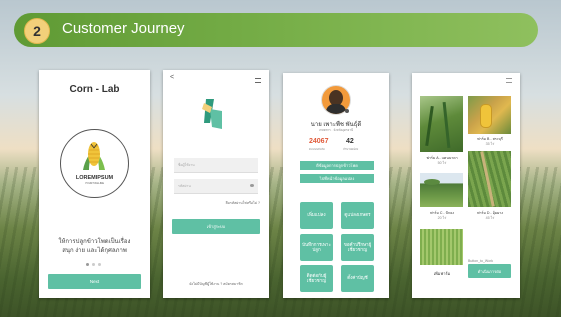  I want to click on corn-icon, so click(94, 156).